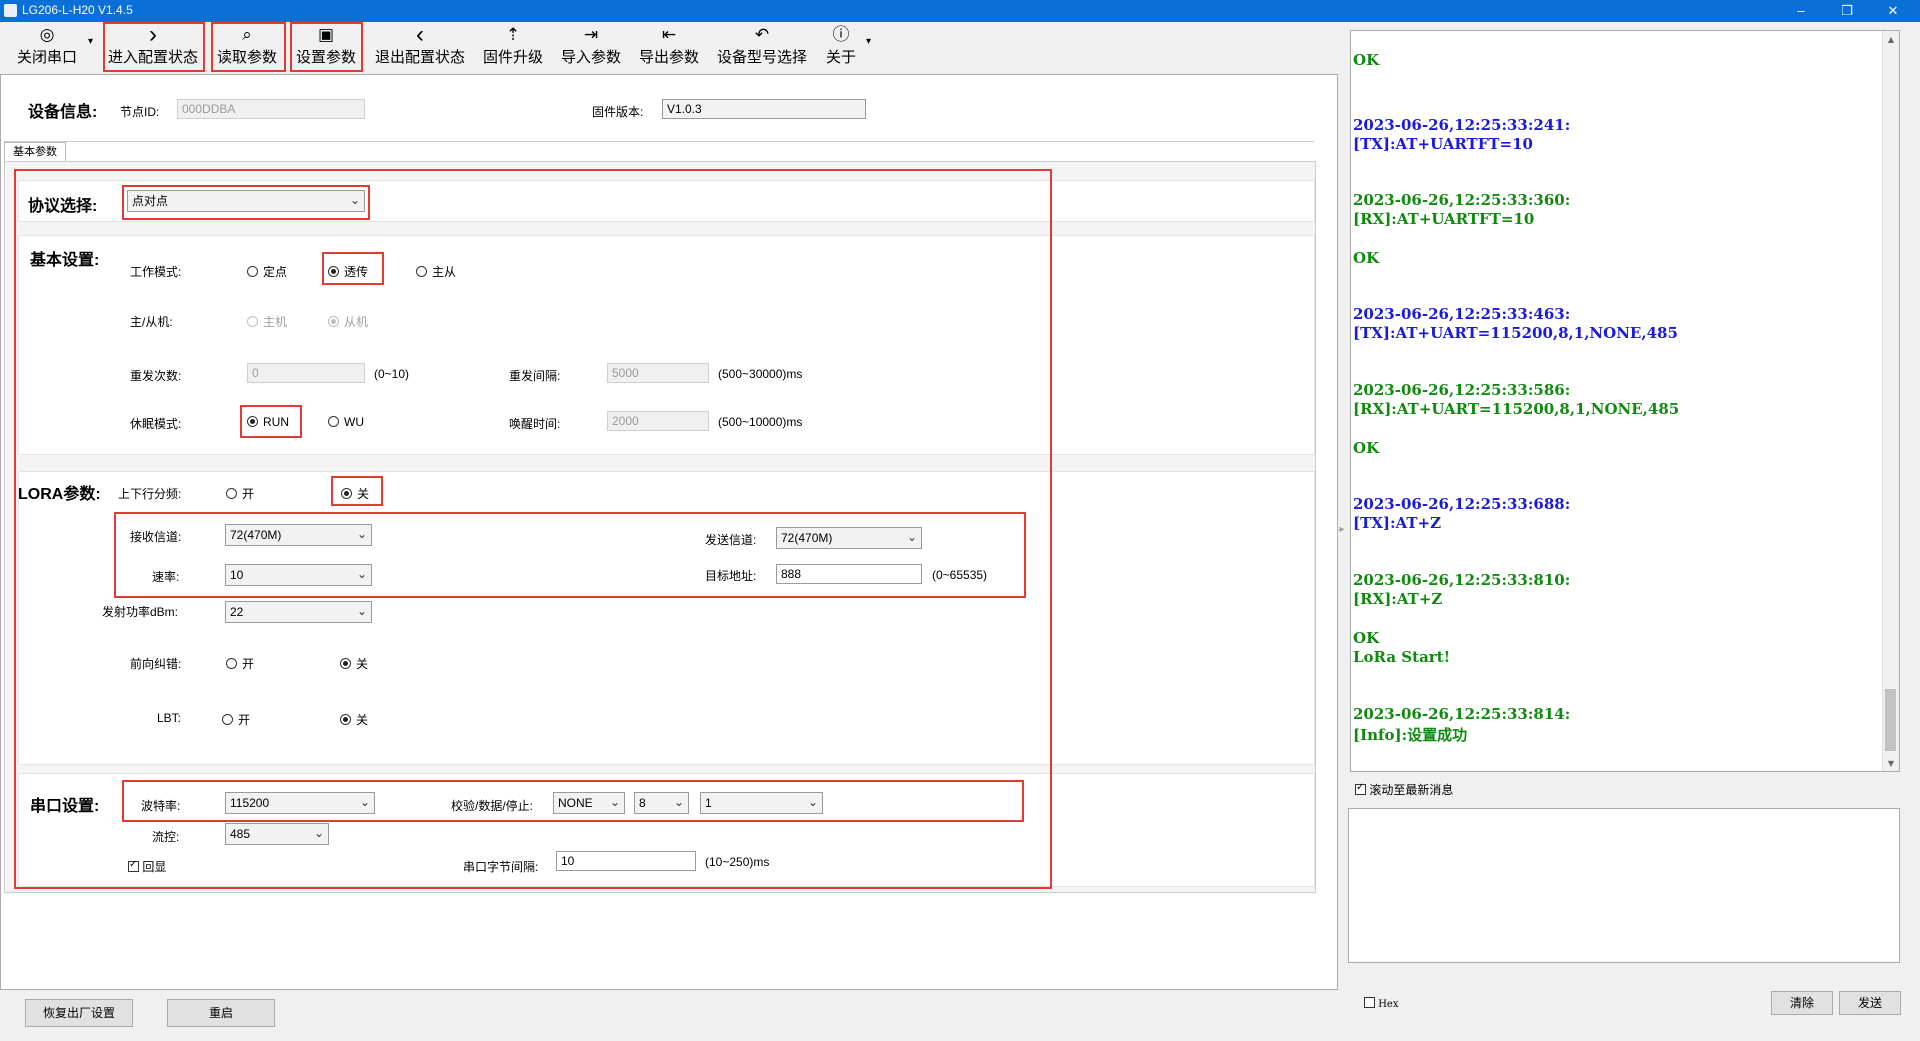 The image size is (1920, 1041). What do you see at coordinates (513, 46) in the screenshot?
I see `firmware-upgrade-button: ⇡ 固件升级` at bounding box center [513, 46].